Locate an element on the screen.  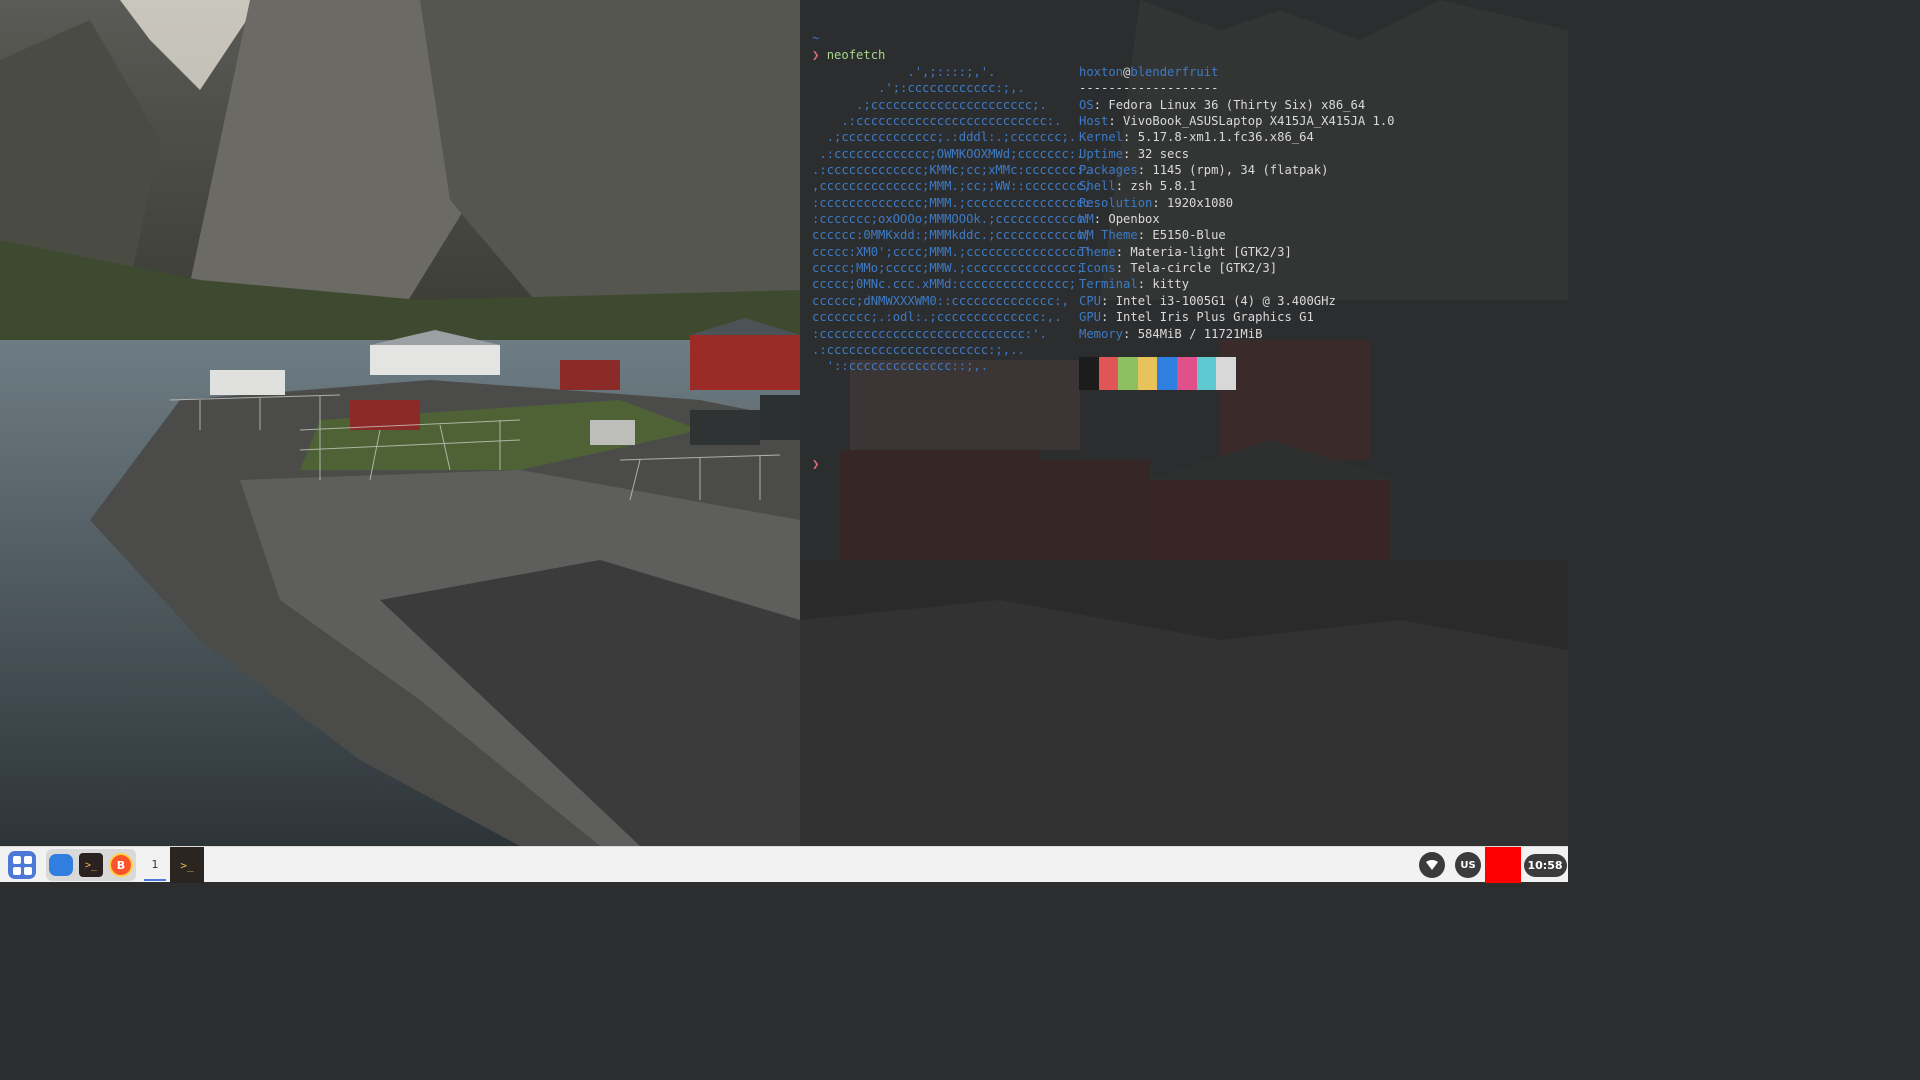
ascii-line: :cccccccccccccc;MMM.;cccccccccccccccc: is located at coordinates (951, 202).